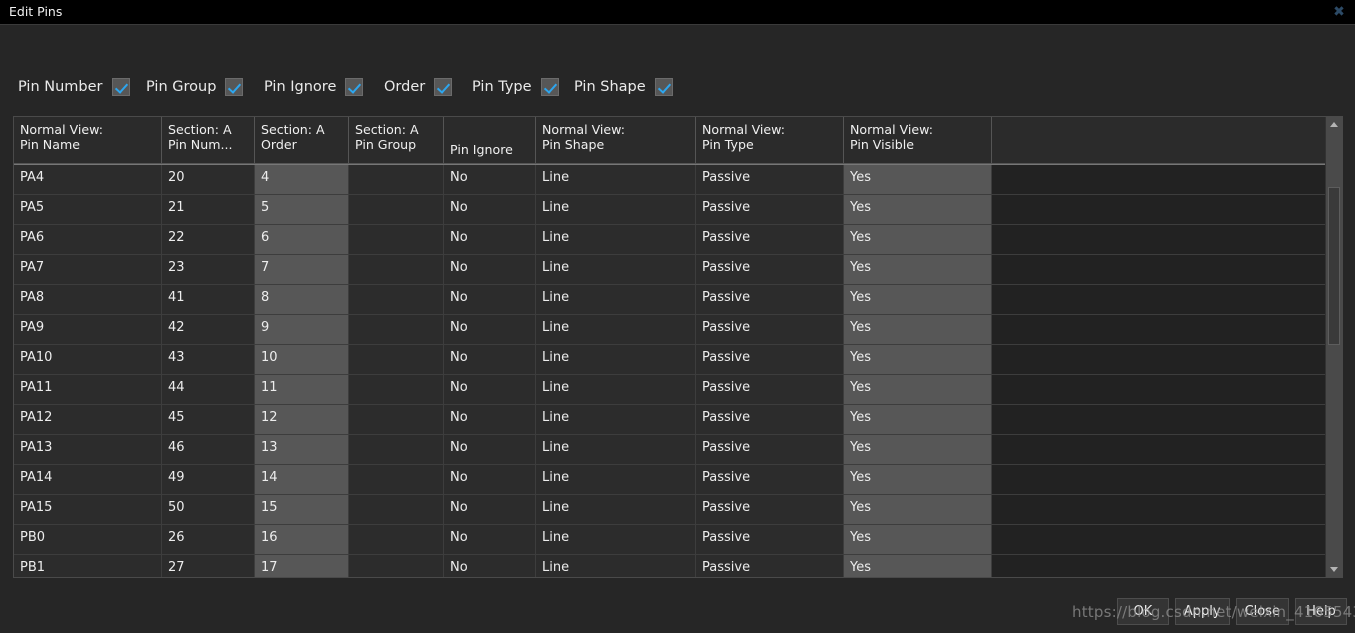  Describe the element at coordinates (88, 209) in the screenshot. I see `table-cell-pin_name: PA5` at that location.